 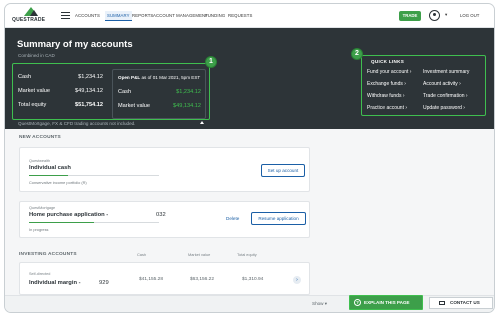 What do you see at coordinates (180, 15) in the screenshot?
I see `nav-account-management: ACCOUNT MANAGEMENT` at bounding box center [180, 15].